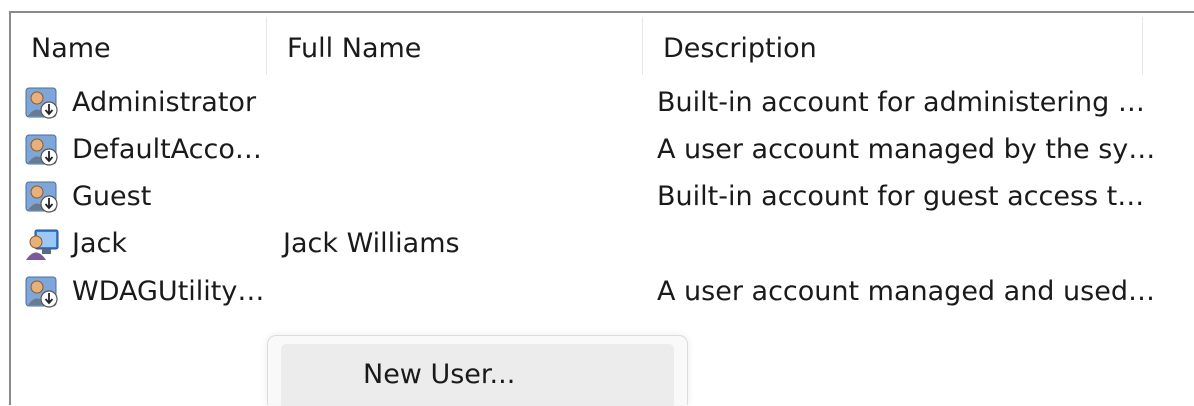 The width and height of the screenshot is (1194, 406). What do you see at coordinates (99, 243) in the screenshot?
I see `user-name: Jack` at bounding box center [99, 243].